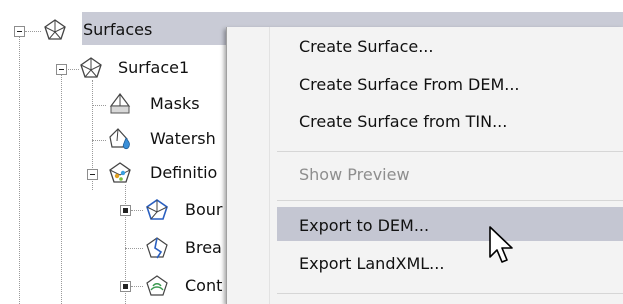  I want to click on breaklines-icon, so click(157, 248).